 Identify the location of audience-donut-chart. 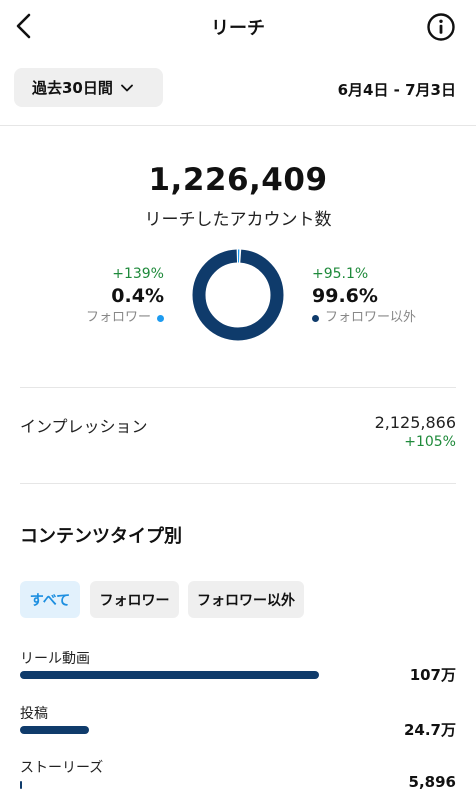
(238, 295).